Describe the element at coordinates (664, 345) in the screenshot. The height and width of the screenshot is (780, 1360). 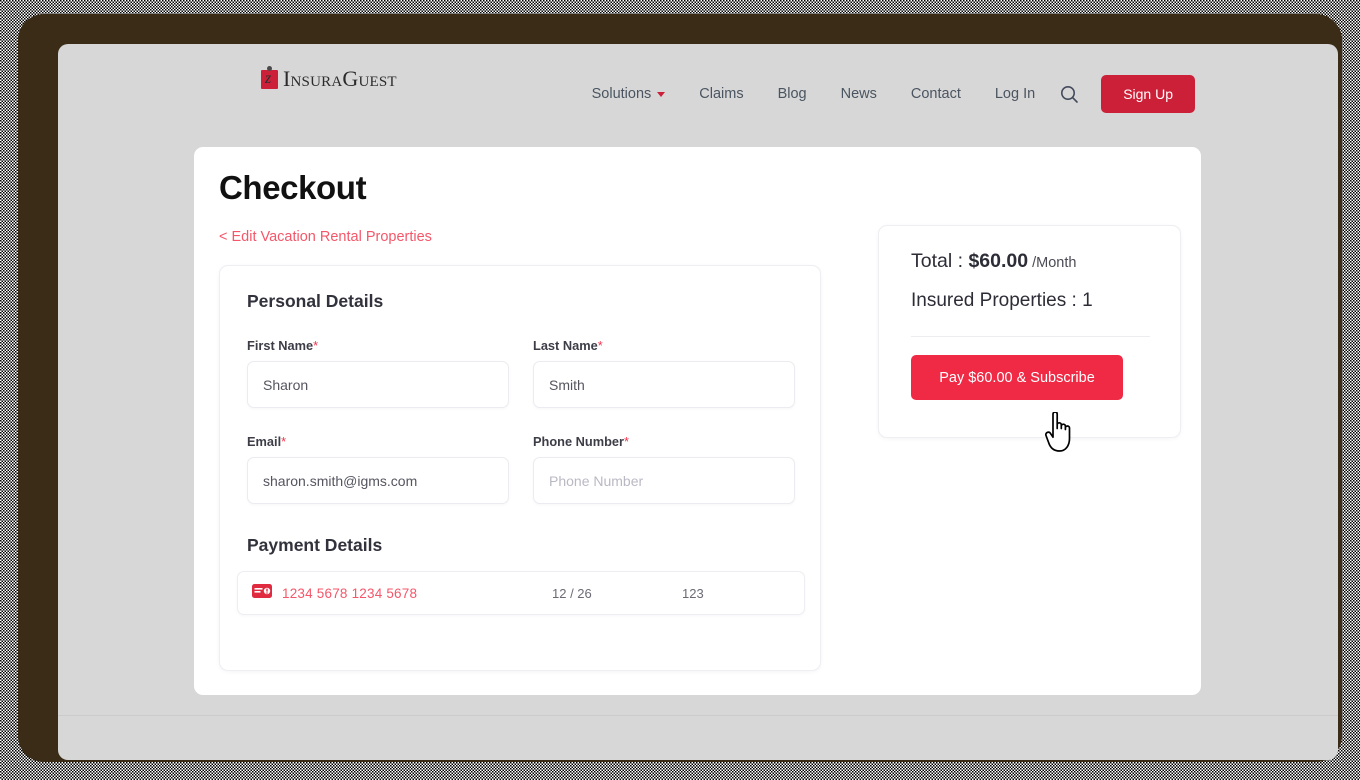
I see `last-name-label: Last Name*` at that location.